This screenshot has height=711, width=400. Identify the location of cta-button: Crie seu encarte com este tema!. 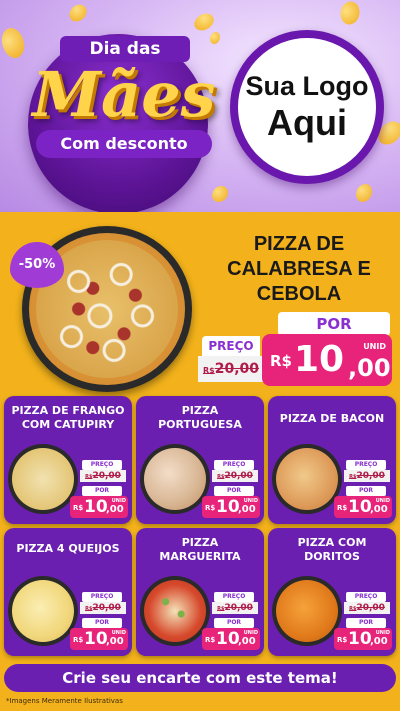
(200, 678).